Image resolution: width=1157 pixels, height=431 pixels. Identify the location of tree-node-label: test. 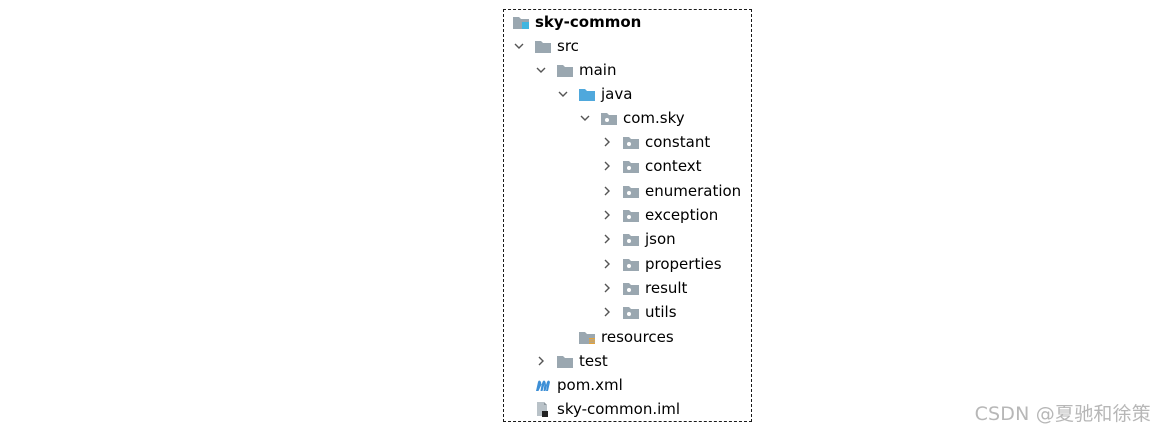
(593, 361).